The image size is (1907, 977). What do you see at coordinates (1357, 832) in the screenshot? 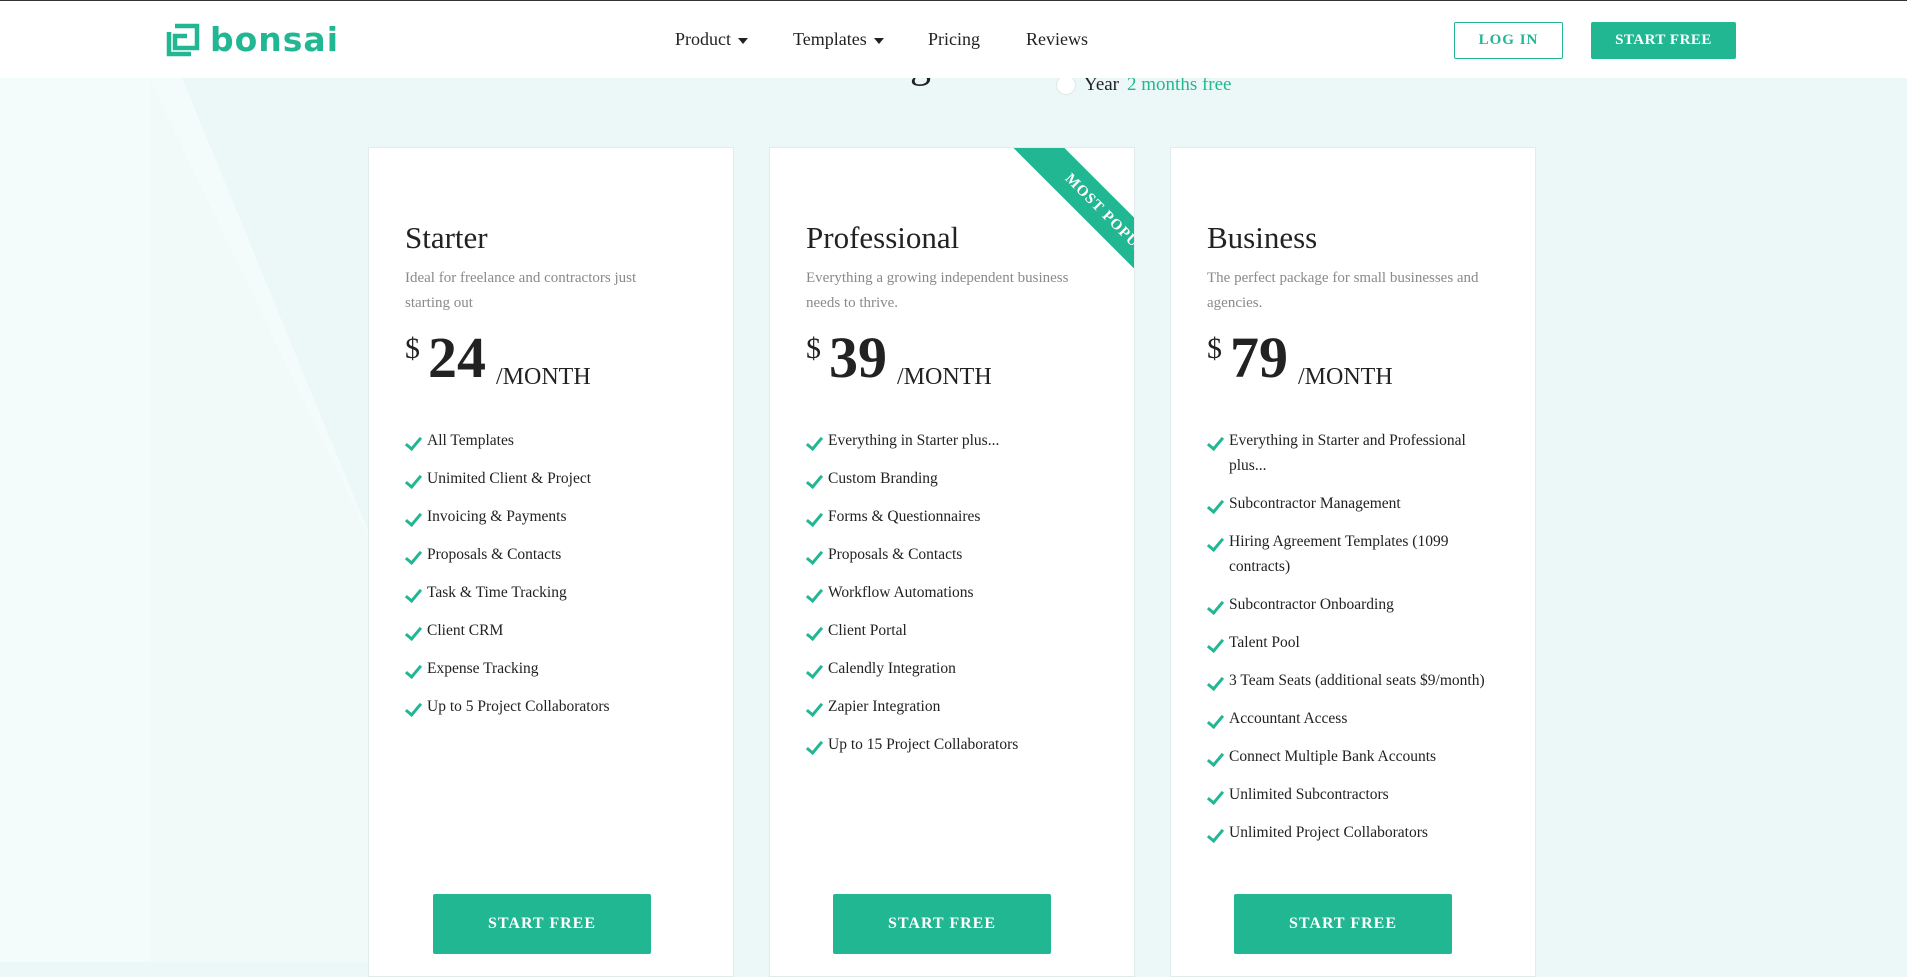
I see `feature-item: Unlimited Project Collaborators` at bounding box center [1357, 832].